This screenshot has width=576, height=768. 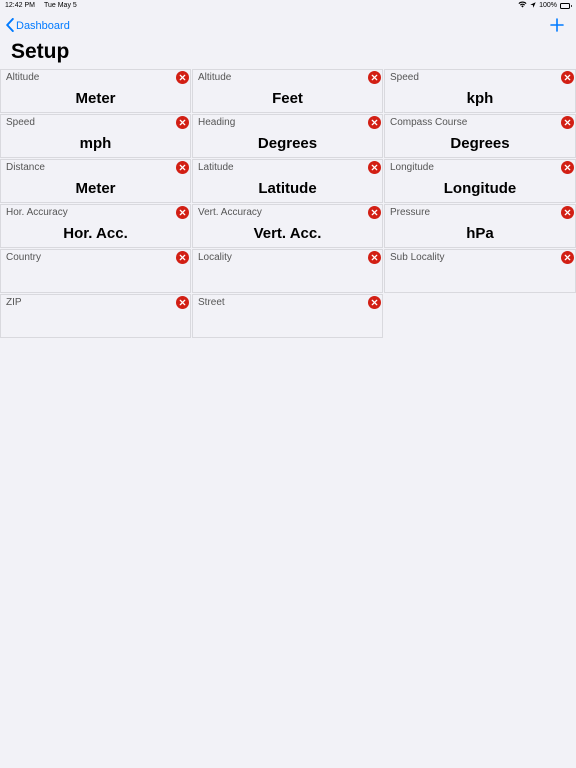 I want to click on tile-value: Vert. Acc., so click(x=287, y=233).